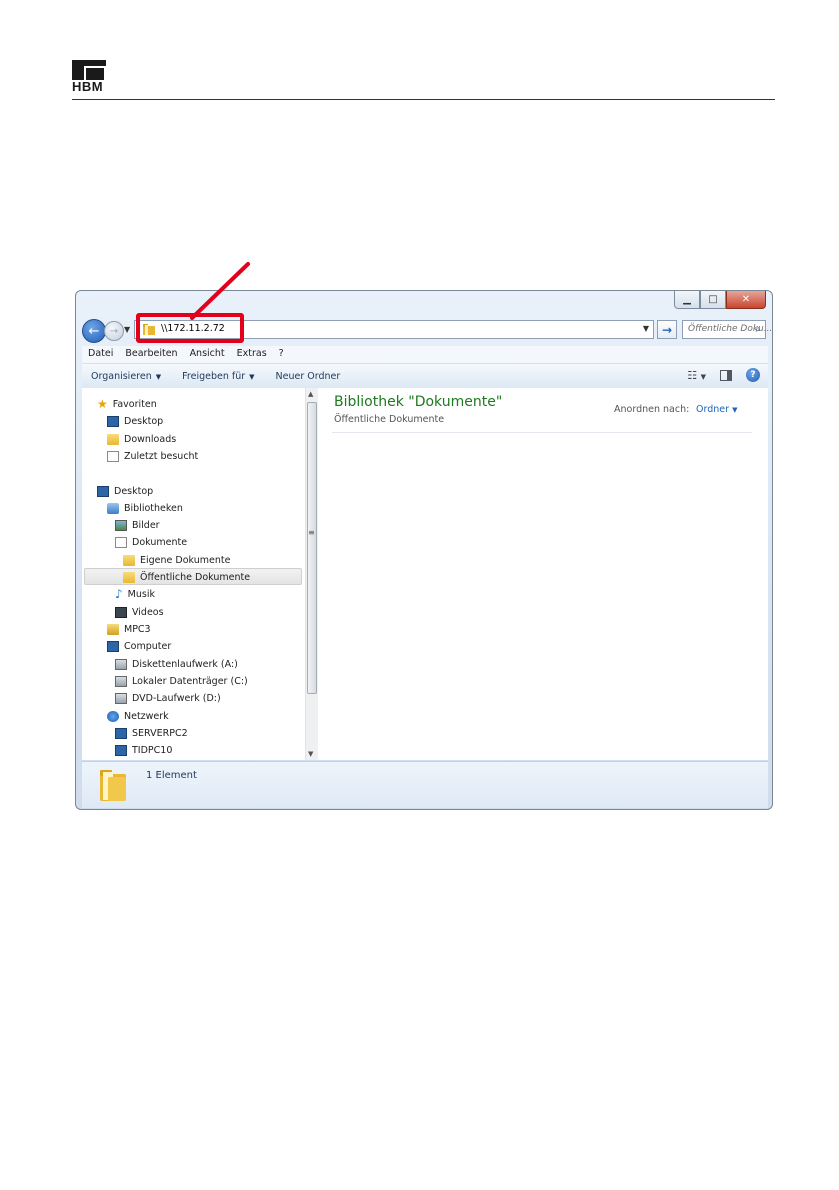 This screenshot has width=839, height=1190. I want to click on help-icon: ?, so click(753, 375).